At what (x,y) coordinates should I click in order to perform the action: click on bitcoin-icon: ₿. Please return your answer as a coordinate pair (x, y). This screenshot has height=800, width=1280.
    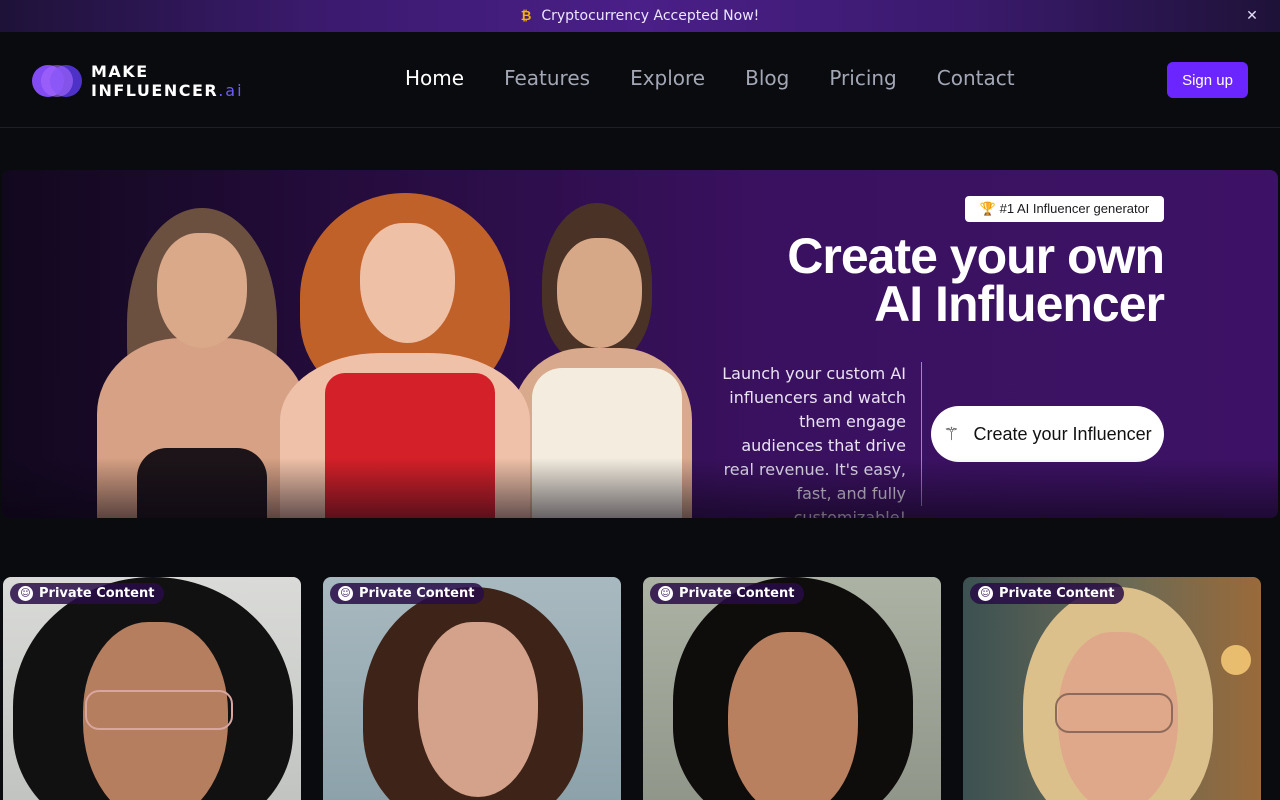
    Looking at the image, I should click on (526, 16).